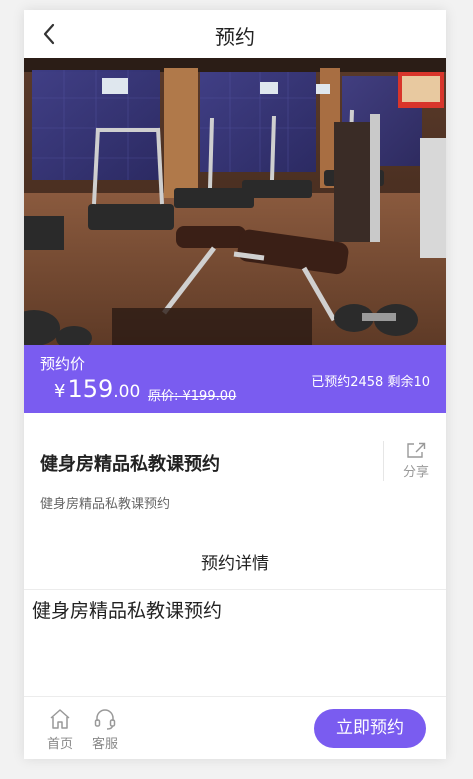  What do you see at coordinates (105, 504) in the screenshot?
I see `product-description: 健身房精品私教课预约` at bounding box center [105, 504].